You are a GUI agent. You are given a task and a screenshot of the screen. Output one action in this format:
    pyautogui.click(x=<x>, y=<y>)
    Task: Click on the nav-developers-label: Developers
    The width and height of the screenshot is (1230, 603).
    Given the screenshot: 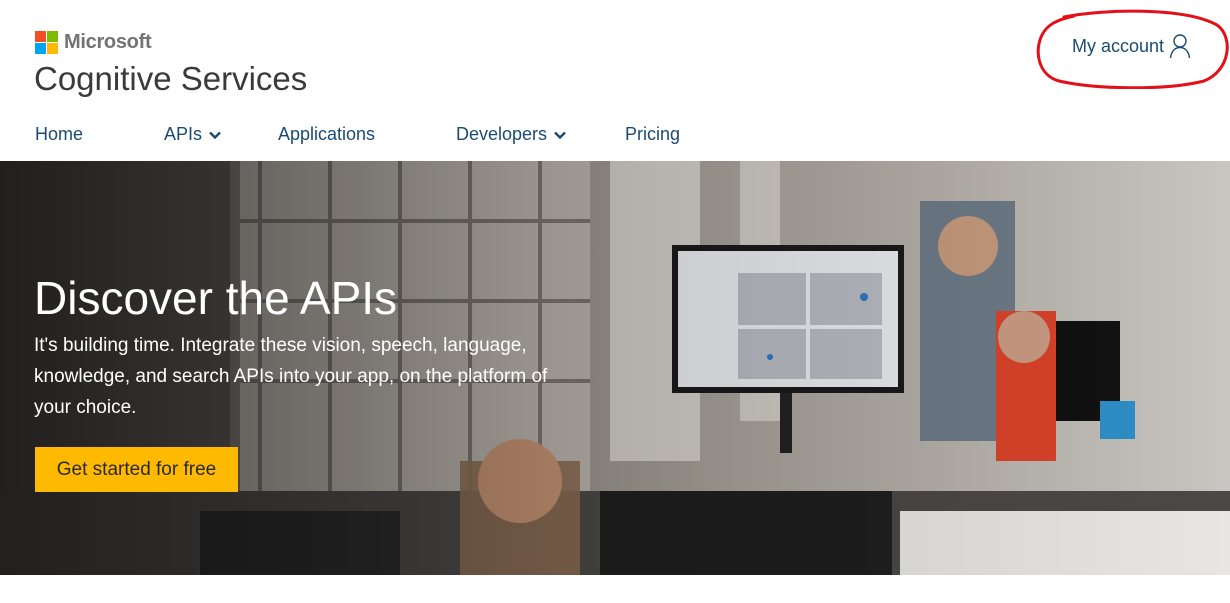 What is the action you would take?
    pyautogui.click(x=502, y=134)
    